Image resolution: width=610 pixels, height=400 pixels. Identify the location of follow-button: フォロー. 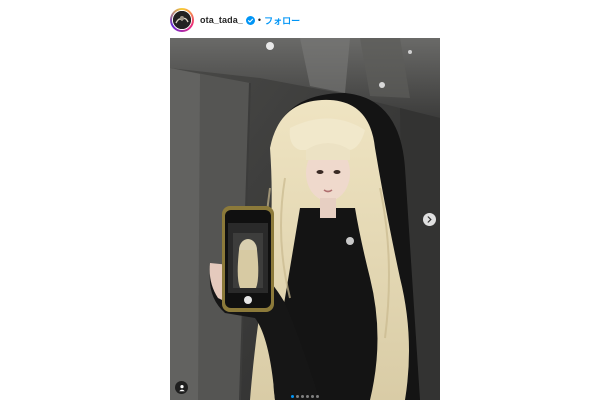
(282, 20).